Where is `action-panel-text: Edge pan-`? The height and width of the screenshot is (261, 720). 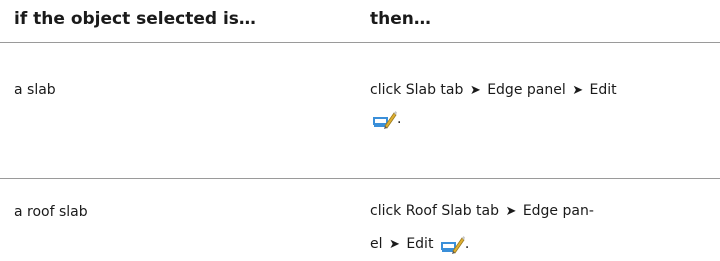 action-panel-text: Edge pan- is located at coordinates (558, 211).